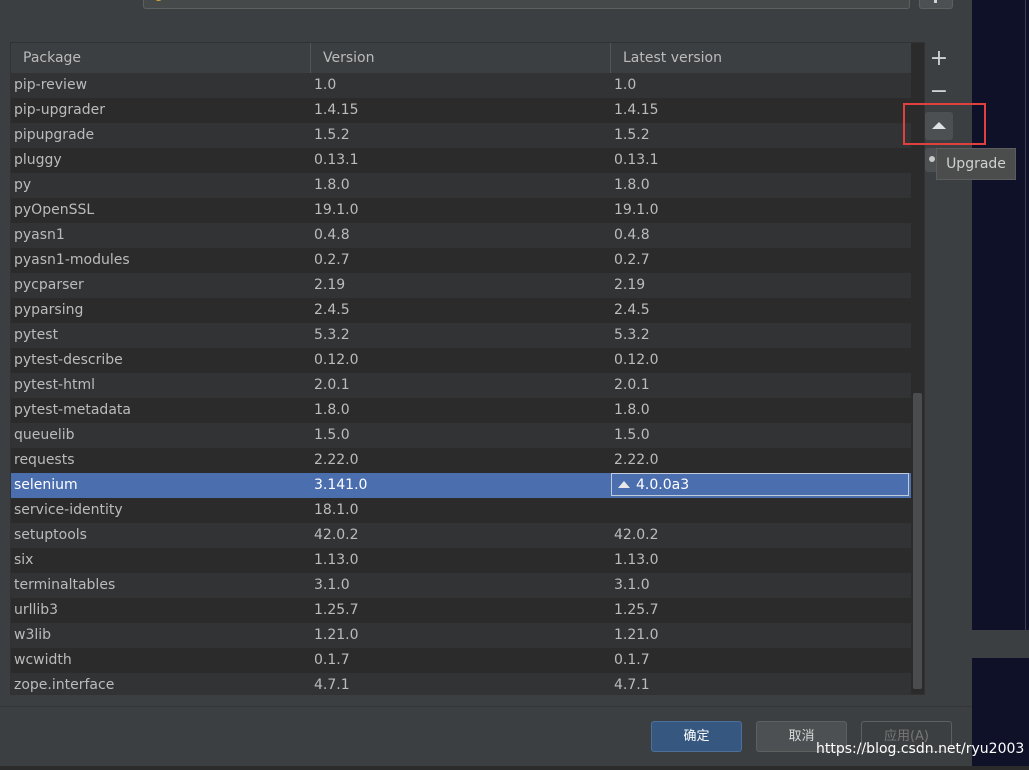 Image resolution: width=1029 pixels, height=770 pixels. What do you see at coordinates (336, 110) in the screenshot?
I see `version-cell: 1.4.15` at bounding box center [336, 110].